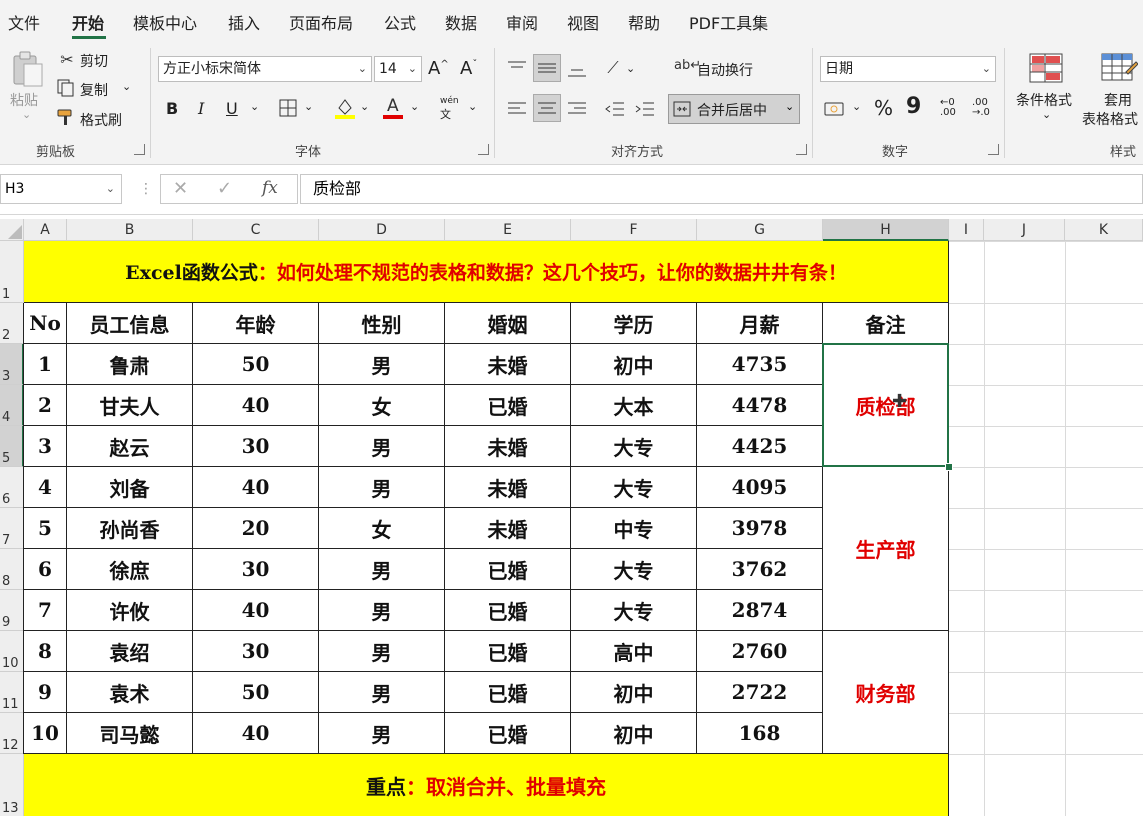 The image size is (1143, 816). What do you see at coordinates (364, 106) in the screenshot?
I see `fill-color-dropdown-icon: ⌄` at bounding box center [364, 106].